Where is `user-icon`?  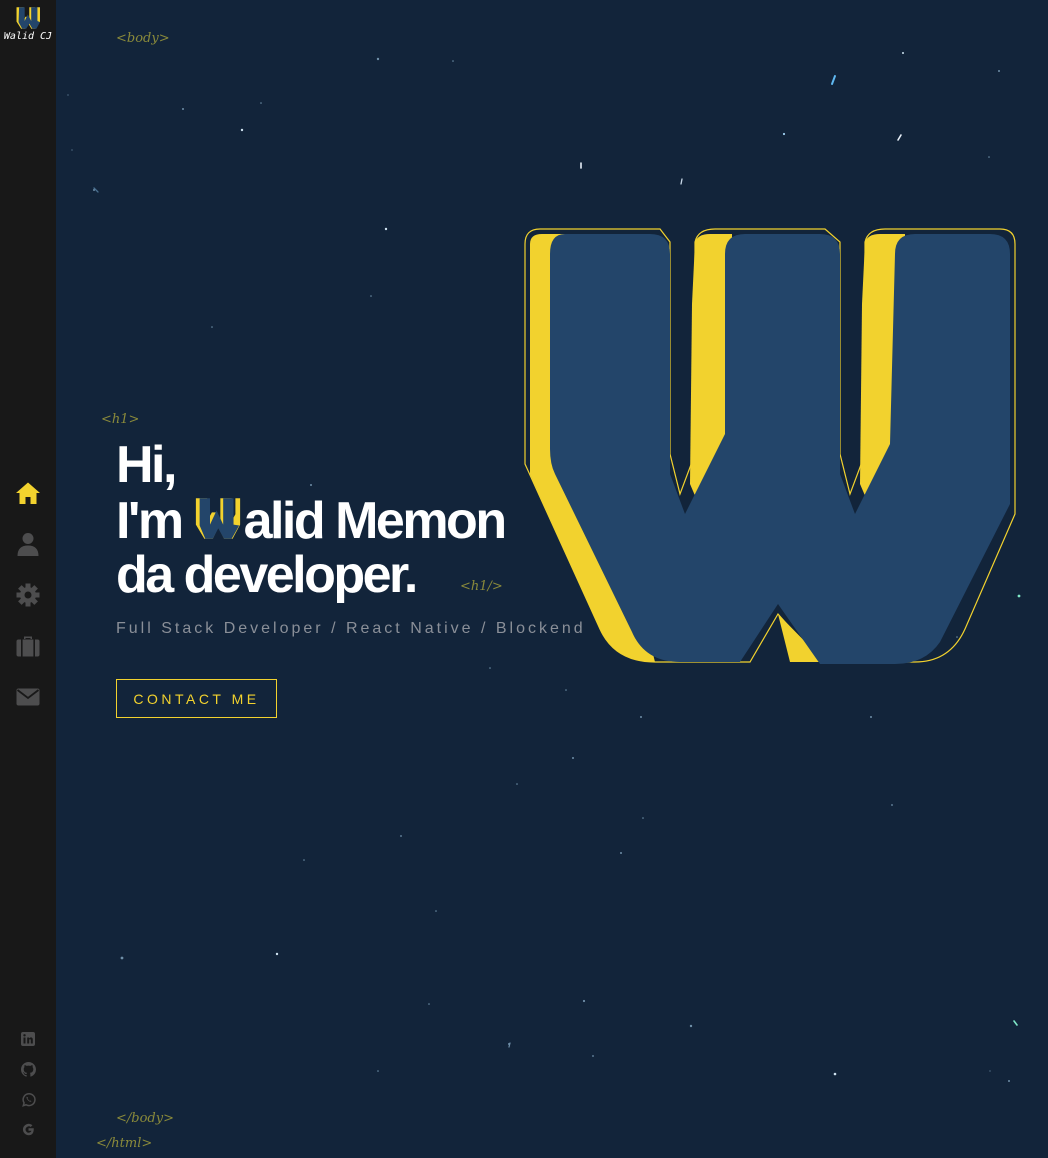
user-icon is located at coordinates (28, 544).